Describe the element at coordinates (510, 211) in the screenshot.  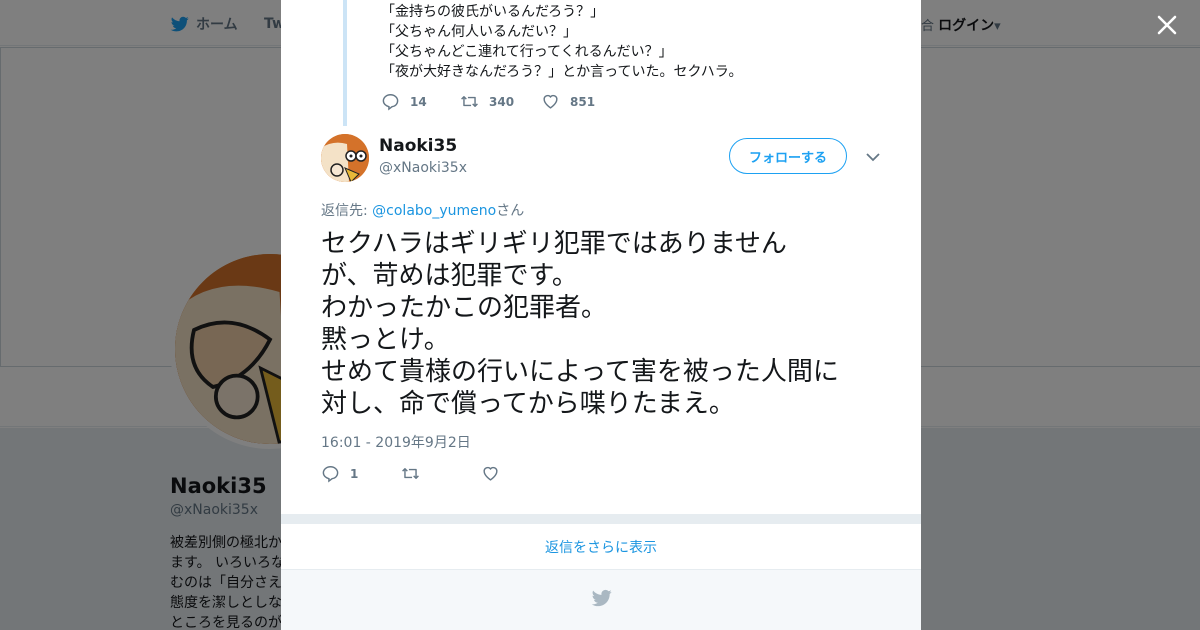
I see `reply-to-suffix: さん` at that location.